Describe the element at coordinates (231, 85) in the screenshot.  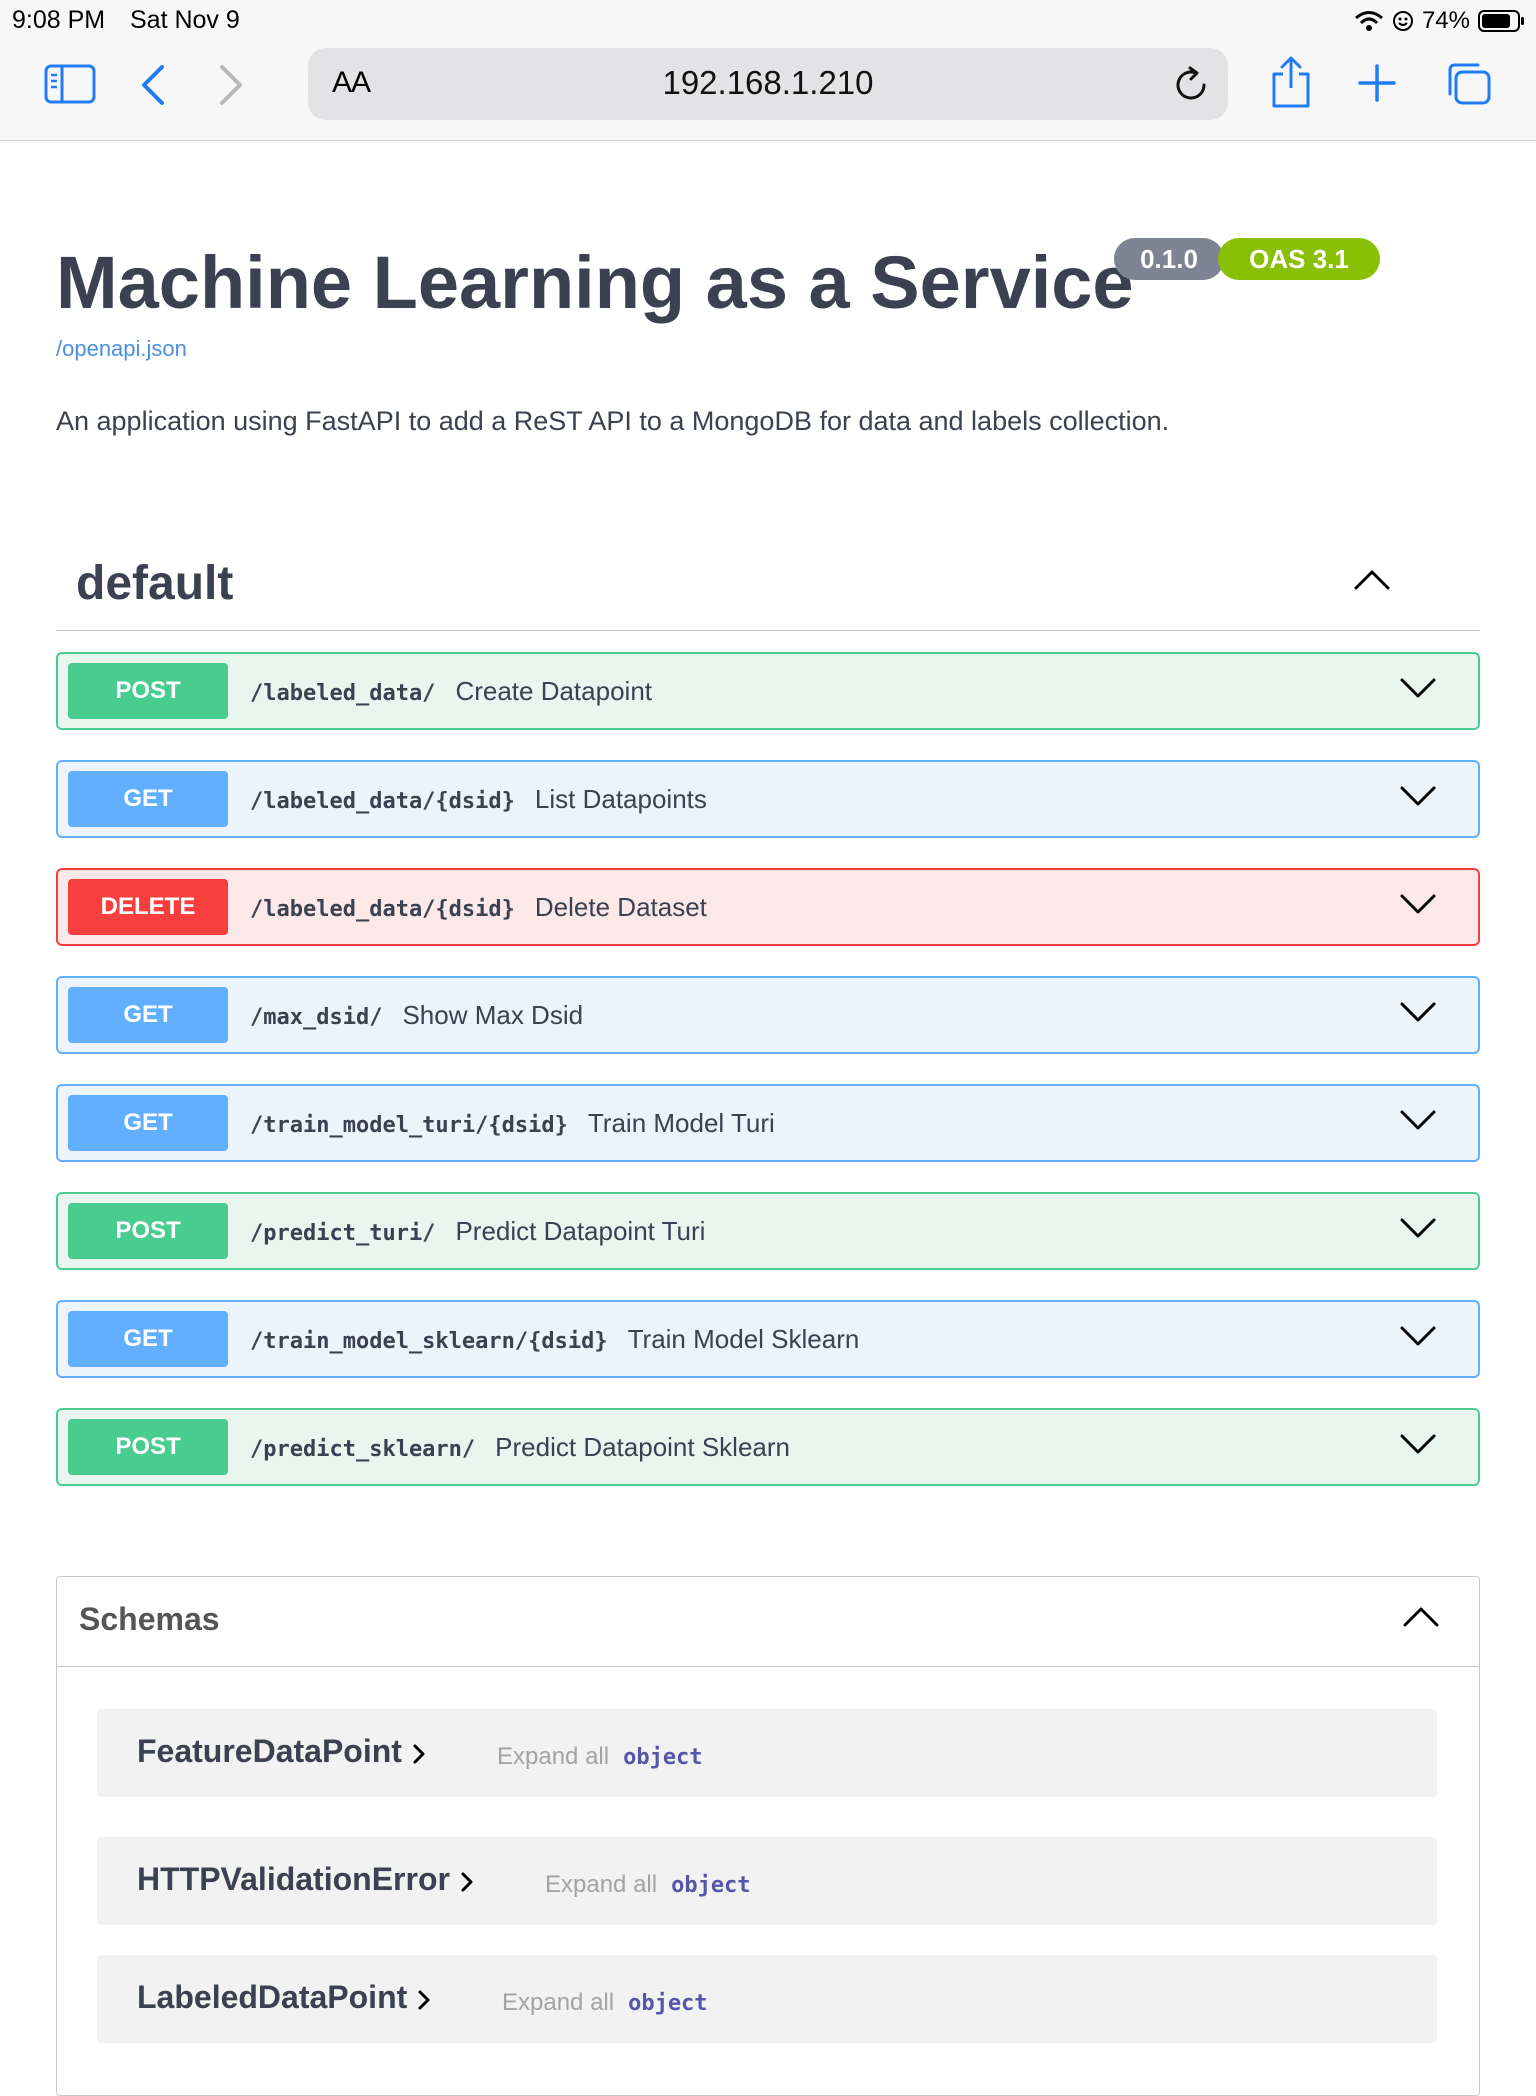
I see `forward-icon` at that location.